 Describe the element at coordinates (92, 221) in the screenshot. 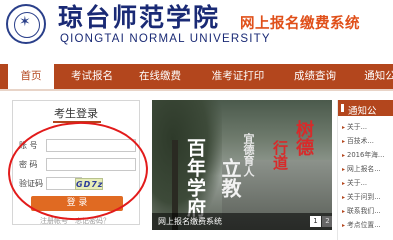

I see `forgot-password-link: 忘记密码？` at that location.